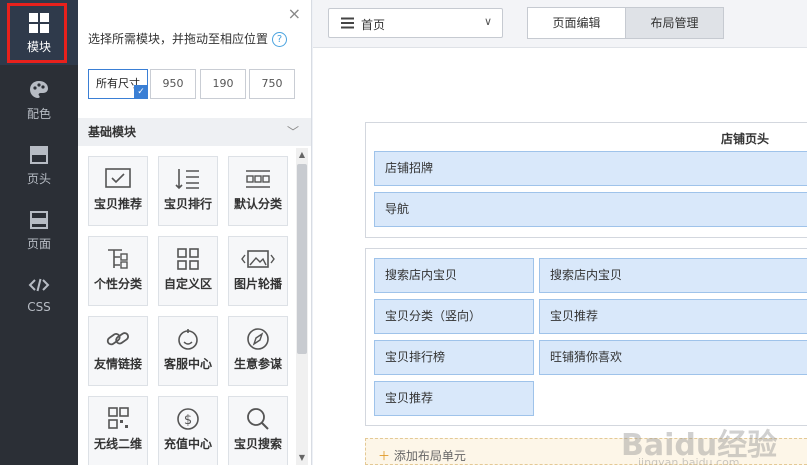 The height and width of the screenshot is (465, 807). What do you see at coordinates (302, 259) in the screenshot?
I see `scroll-thumb` at bounding box center [302, 259].